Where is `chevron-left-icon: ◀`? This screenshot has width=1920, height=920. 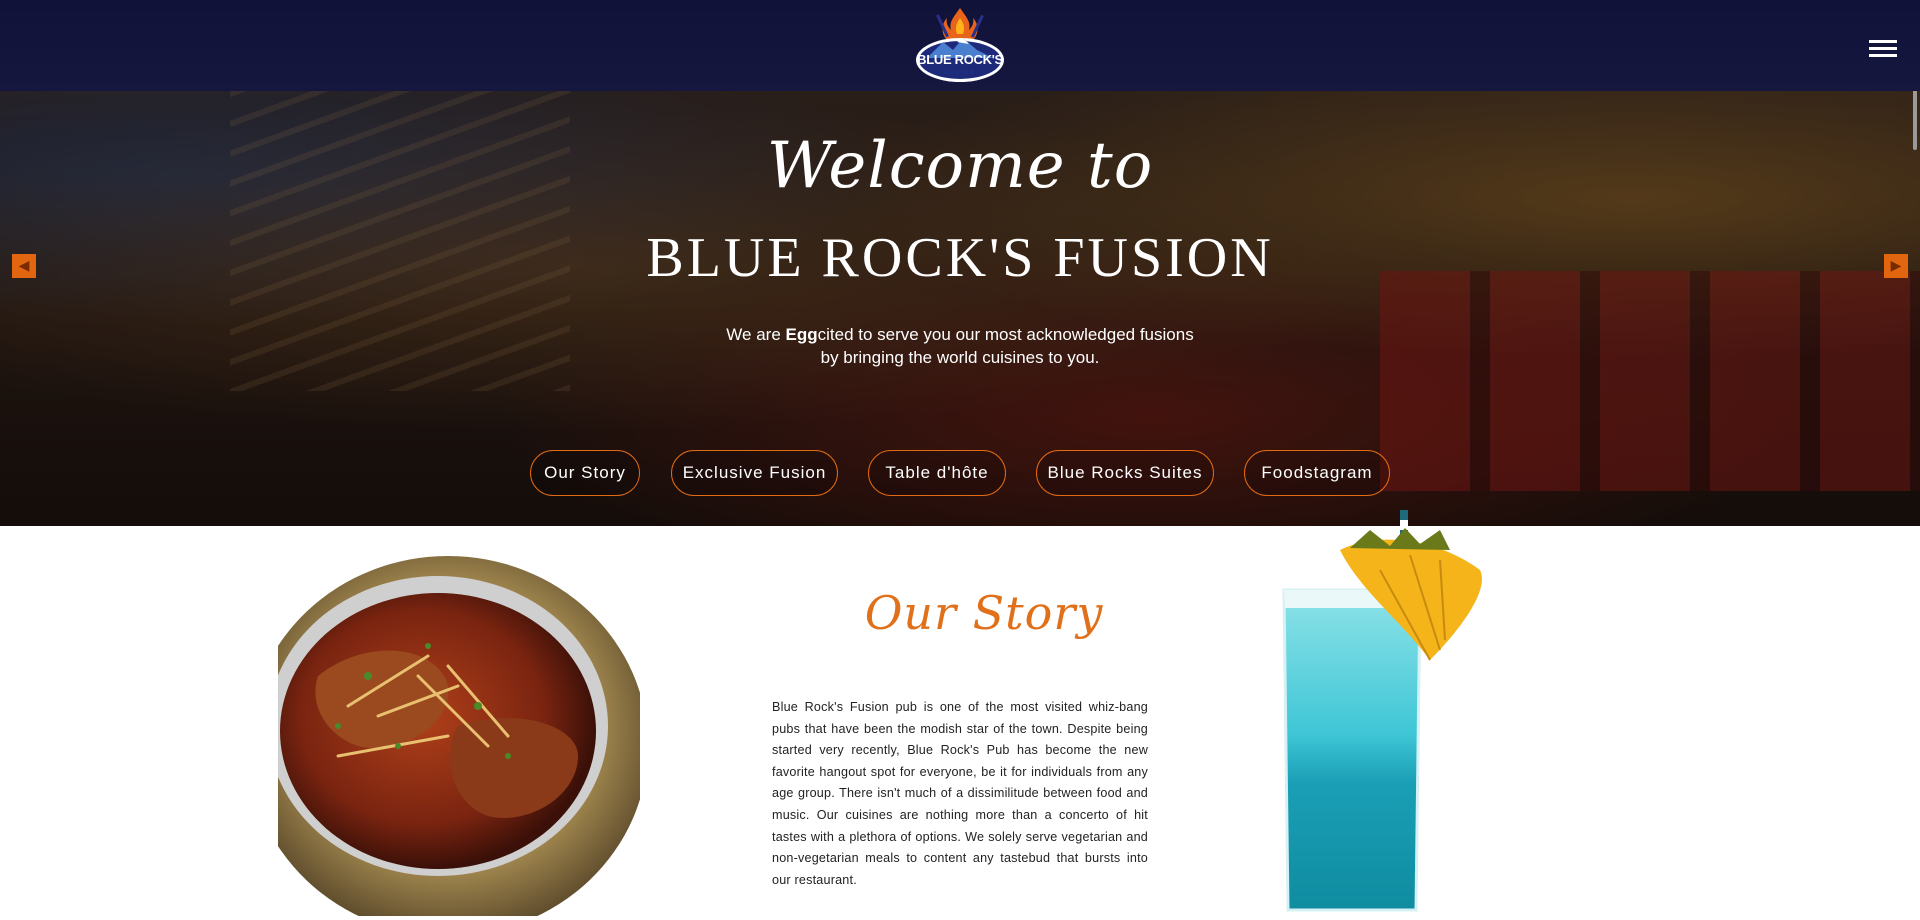 chevron-left-icon: ◀ is located at coordinates (24, 266).